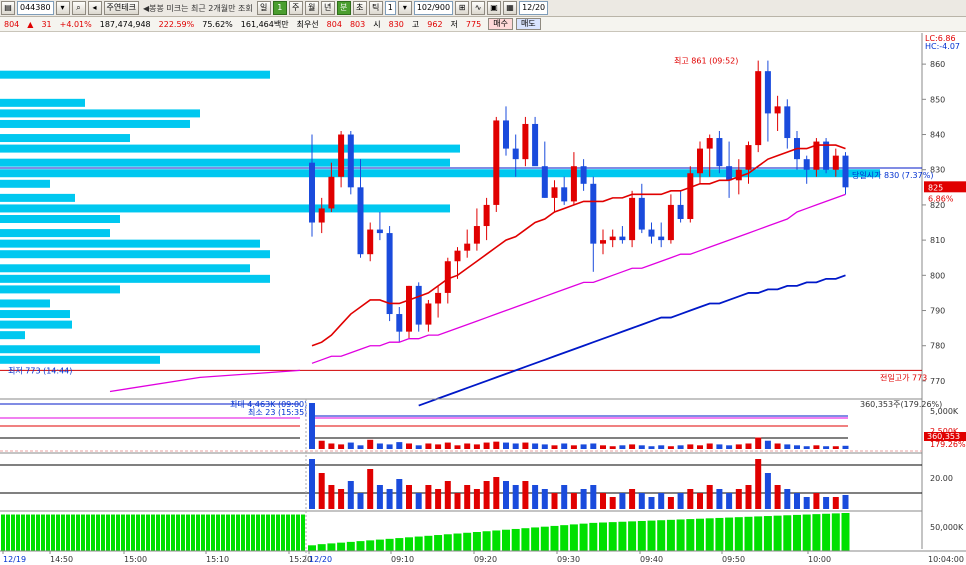 The image size is (966, 565). Describe the element at coordinates (404, 8) in the screenshot. I see `interval-dropdown-icon: ▾` at that location.